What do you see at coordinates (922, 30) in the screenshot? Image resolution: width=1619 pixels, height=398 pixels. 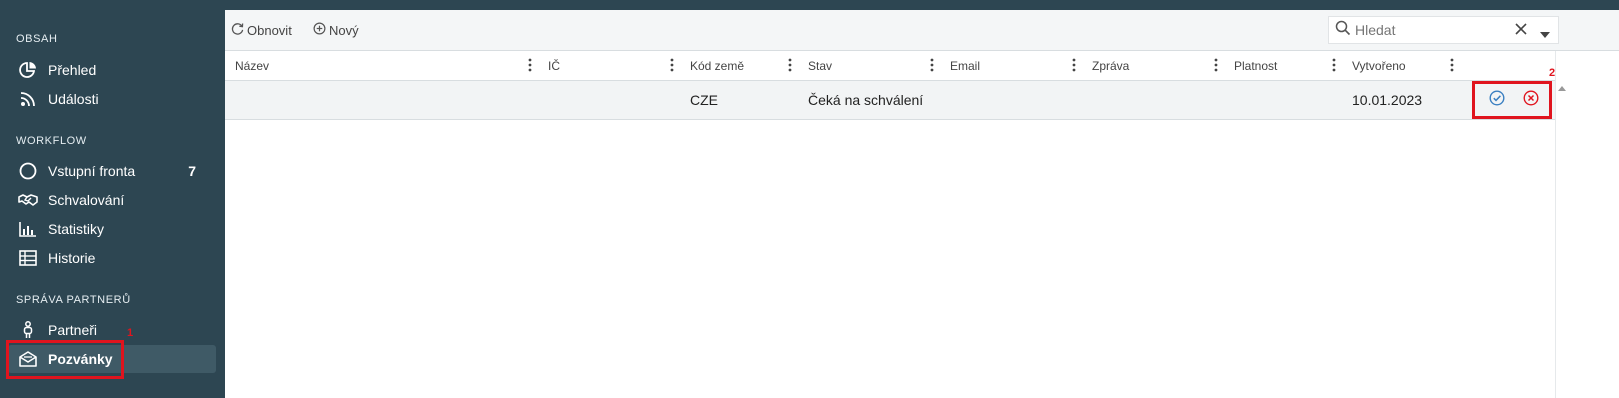 I see `toolbar: Obnovit Nový` at bounding box center [922, 30].